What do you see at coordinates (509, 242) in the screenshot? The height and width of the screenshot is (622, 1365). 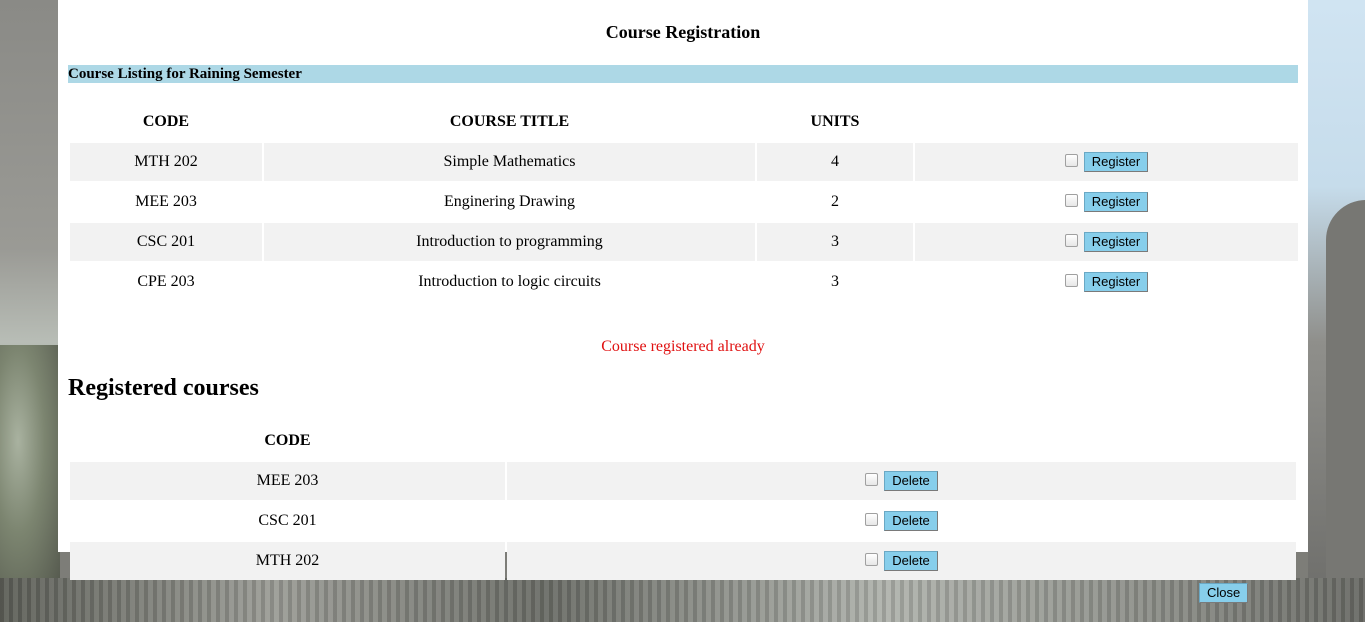 I see `course-title: Introduction to programming` at bounding box center [509, 242].